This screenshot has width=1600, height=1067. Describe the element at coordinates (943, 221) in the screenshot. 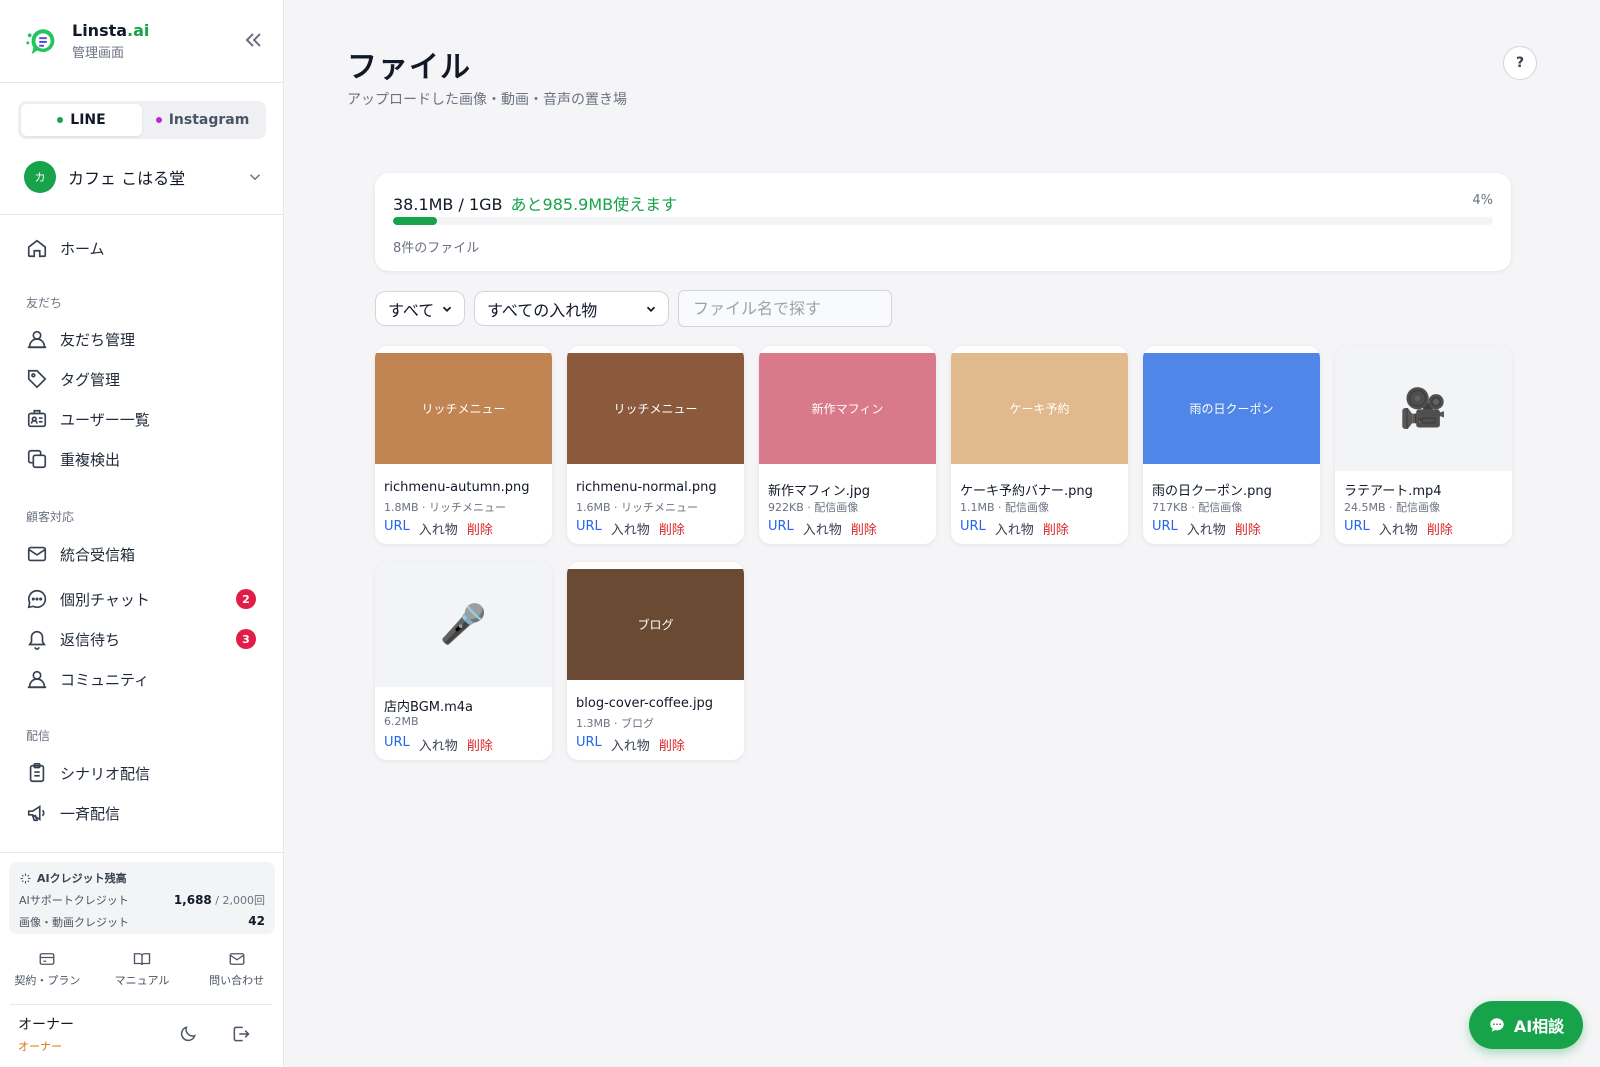

I see `storage-progress-bar` at that location.